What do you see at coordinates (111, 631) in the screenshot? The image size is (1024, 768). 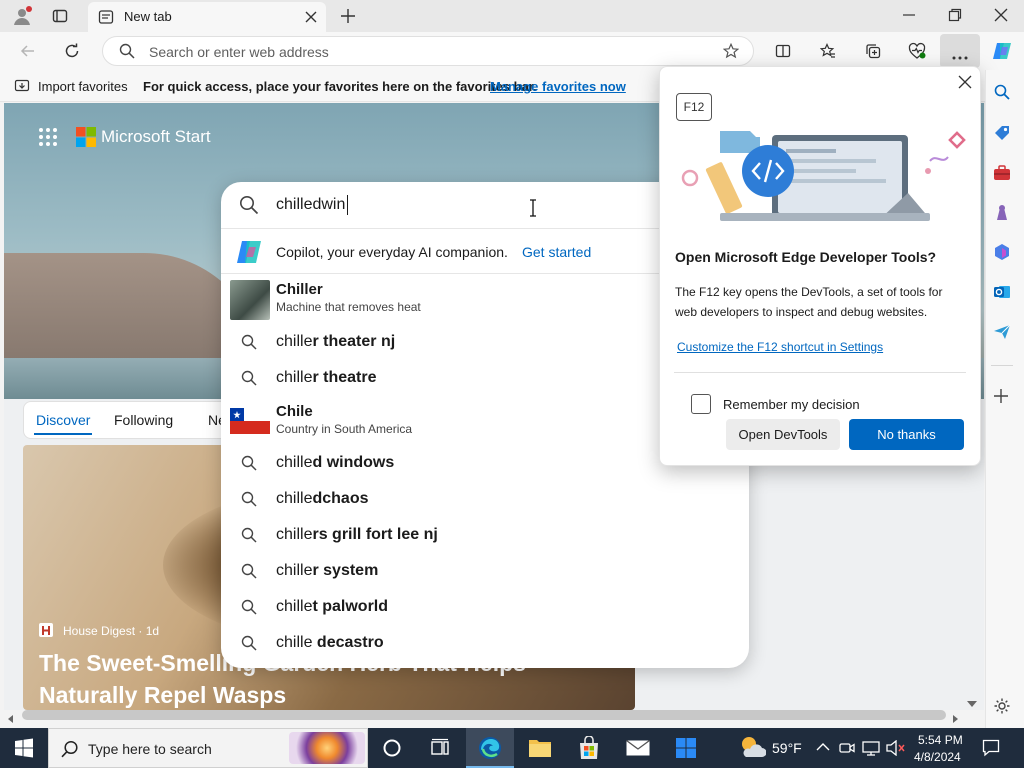 I see `article-source: House Digest · 1d` at bounding box center [111, 631].